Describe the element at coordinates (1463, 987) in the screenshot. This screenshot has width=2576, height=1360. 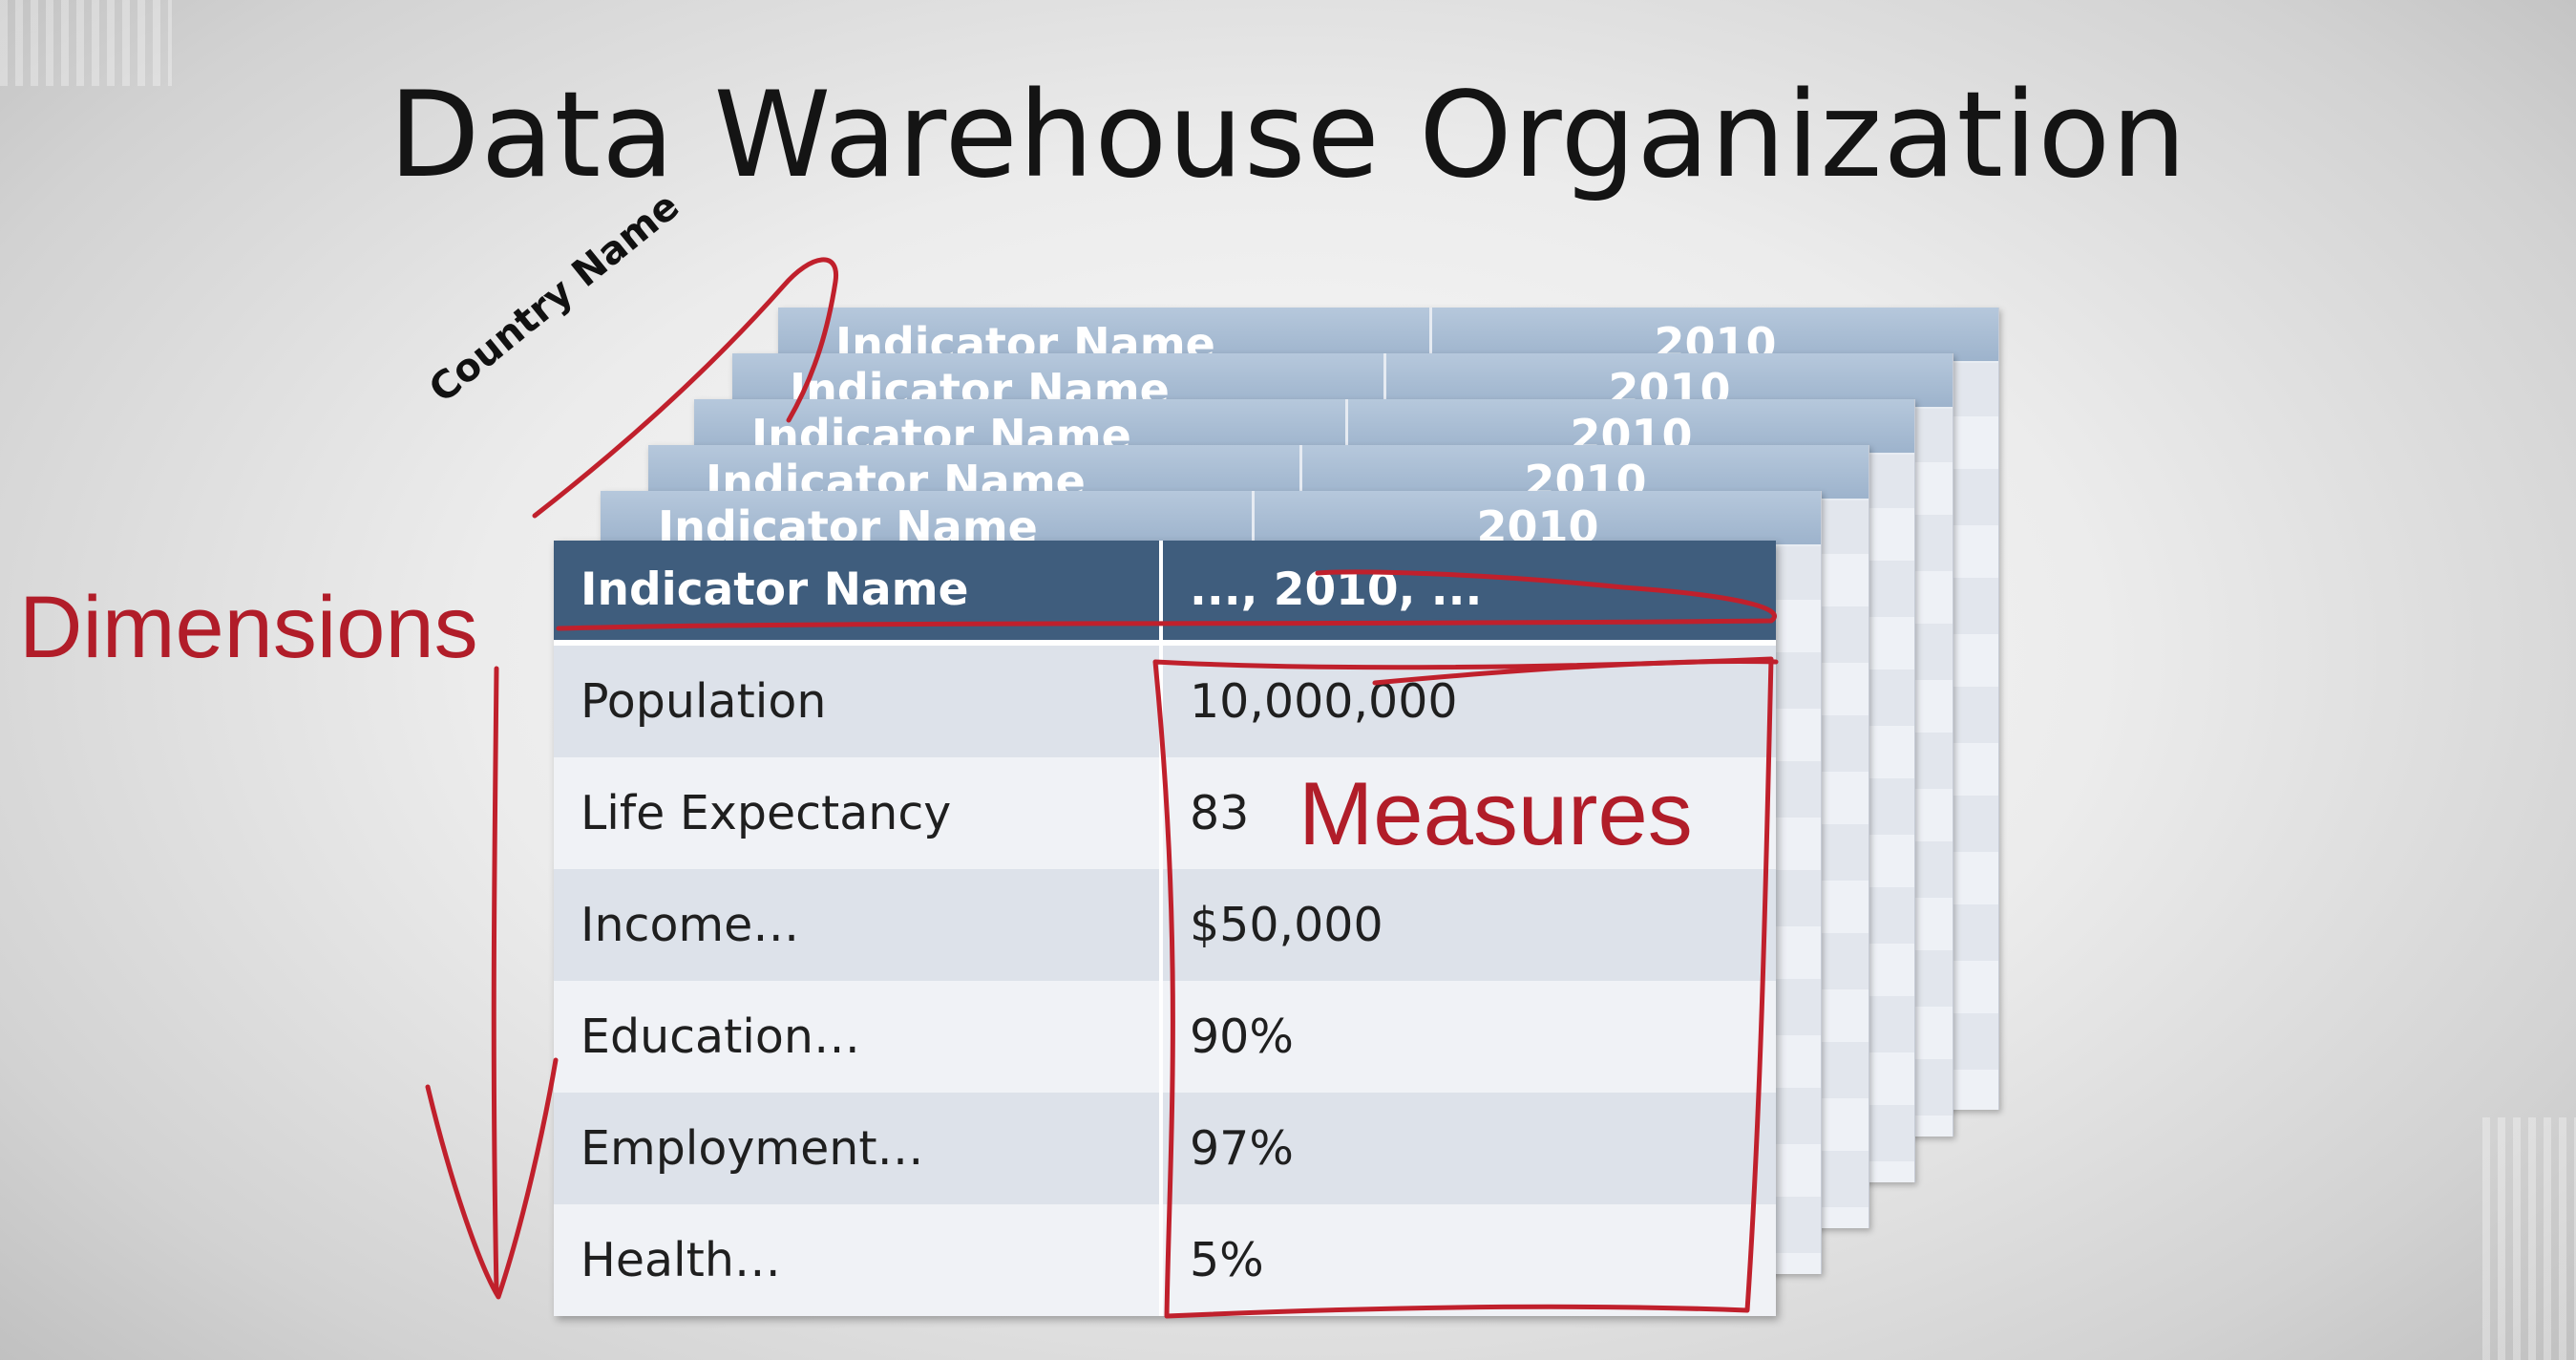
I see `measures-box-stroke` at that location.